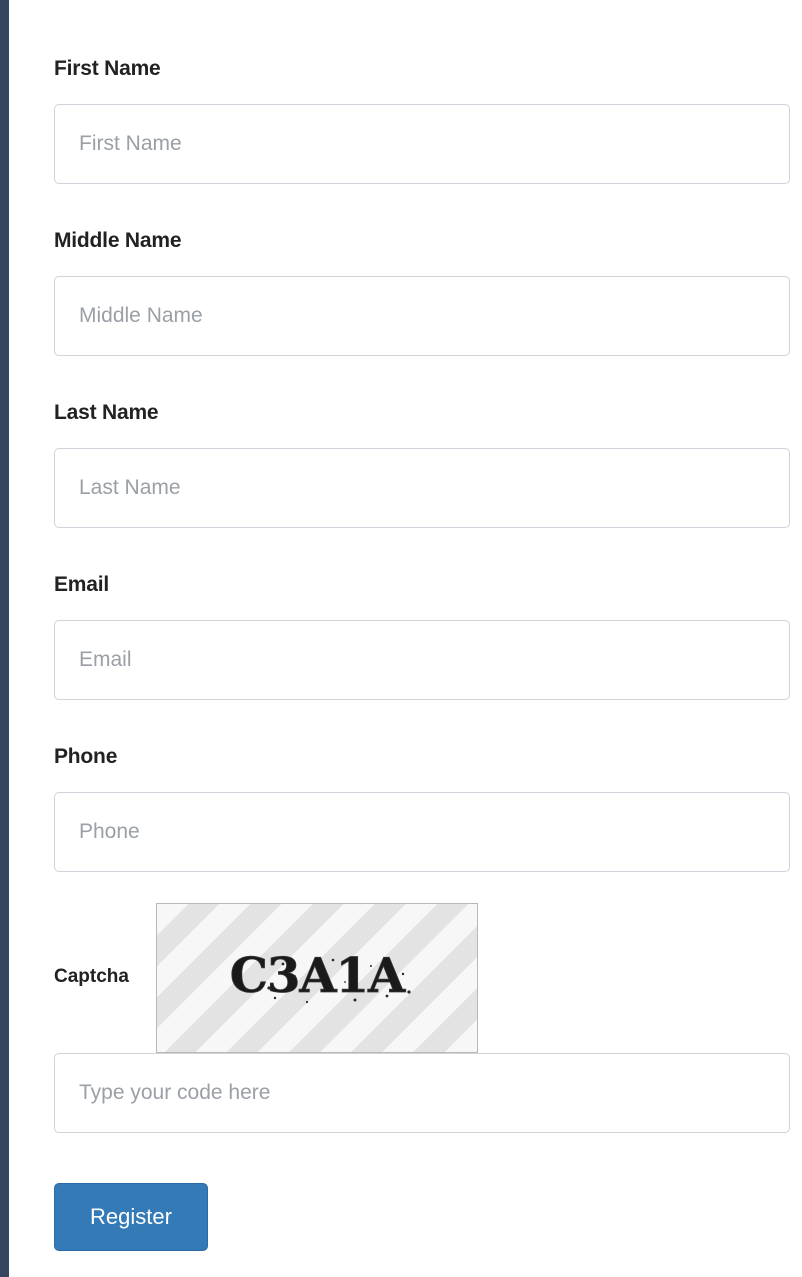  Describe the element at coordinates (86, 756) in the screenshot. I see `phone-label: Phone` at that location.